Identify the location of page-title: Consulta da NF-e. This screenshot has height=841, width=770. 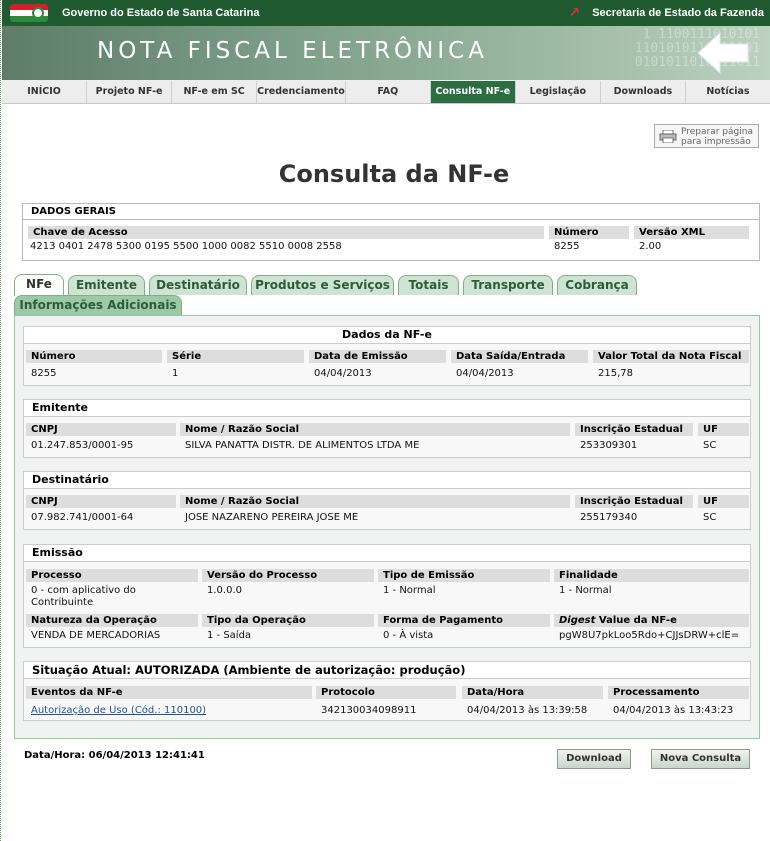
(394, 174).